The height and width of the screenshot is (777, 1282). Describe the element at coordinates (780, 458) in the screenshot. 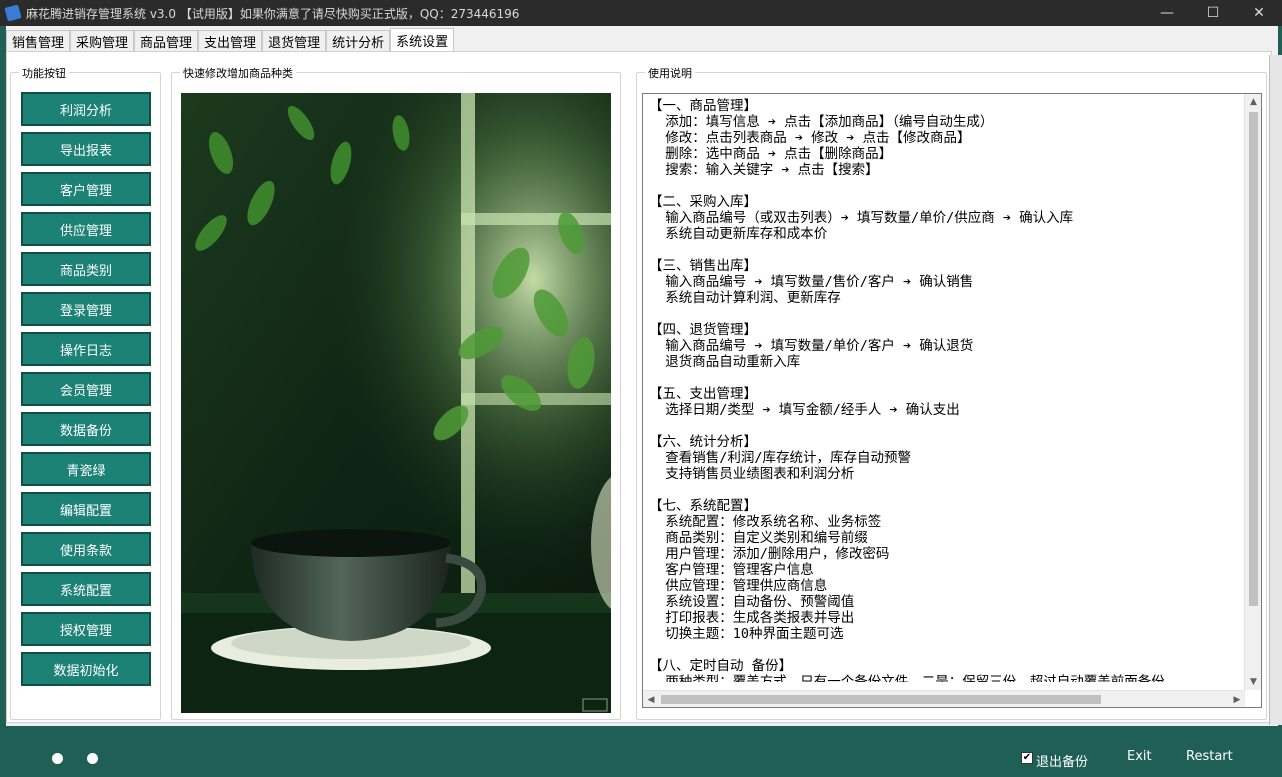

I see `help-line: 查看销售/利润/库存统计，库存自动预警` at that location.